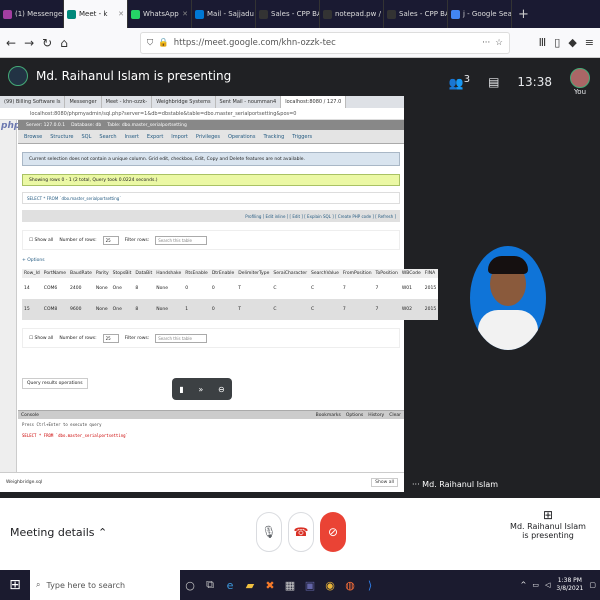 The height and width of the screenshot is (600, 600). What do you see at coordinates (163, 42) in the screenshot?
I see `lock-icon: 🔒` at bounding box center [163, 42].